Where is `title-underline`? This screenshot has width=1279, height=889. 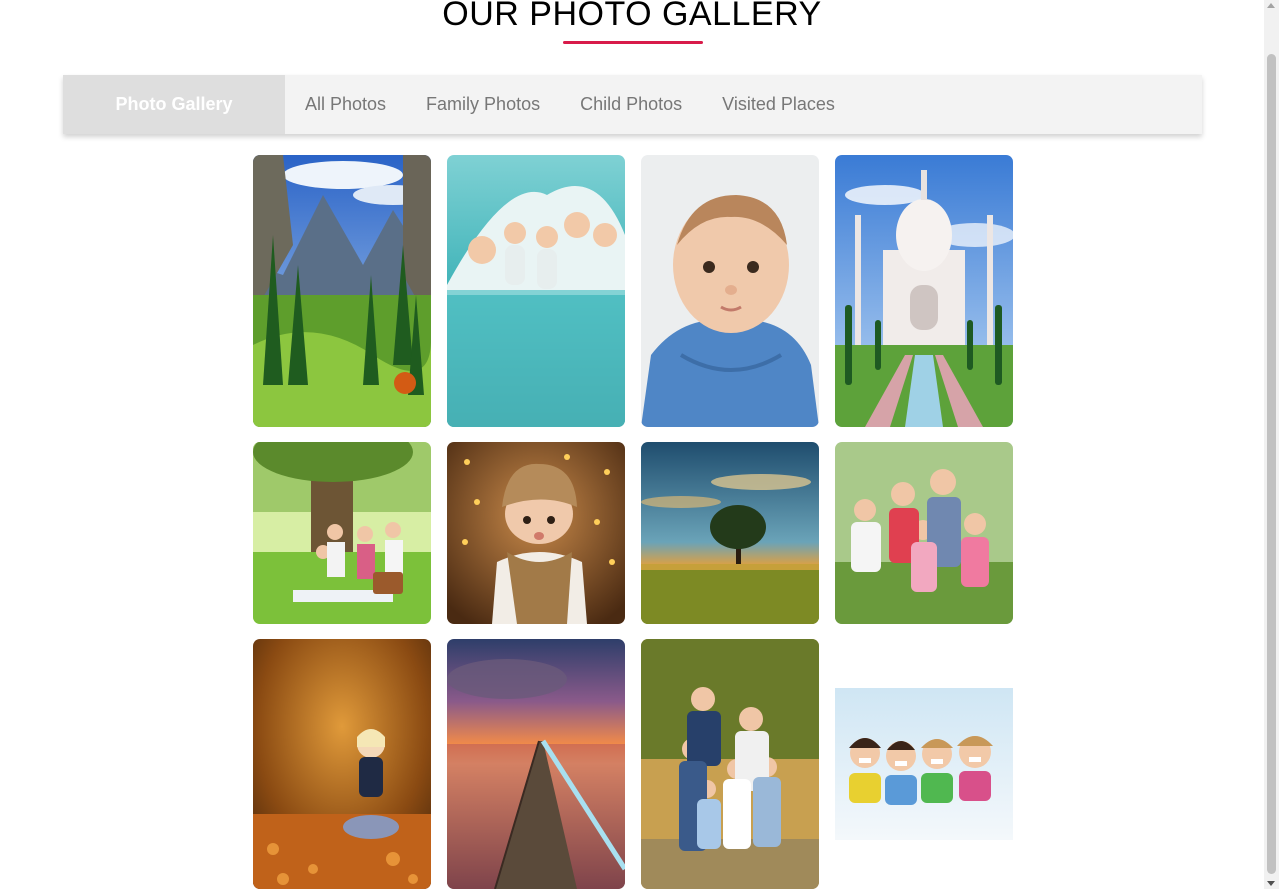 title-underline is located at coordinates (633, 42).